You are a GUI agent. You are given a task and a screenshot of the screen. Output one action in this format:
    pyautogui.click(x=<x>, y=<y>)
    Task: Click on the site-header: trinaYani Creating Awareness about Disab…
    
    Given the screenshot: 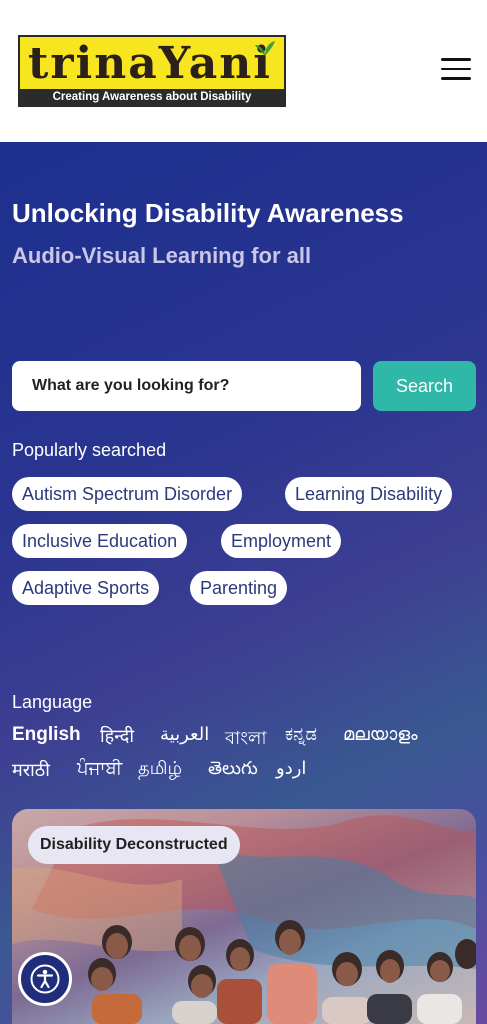 What is the action you would take?
    pyautogui.click(x=243, y=71)
    